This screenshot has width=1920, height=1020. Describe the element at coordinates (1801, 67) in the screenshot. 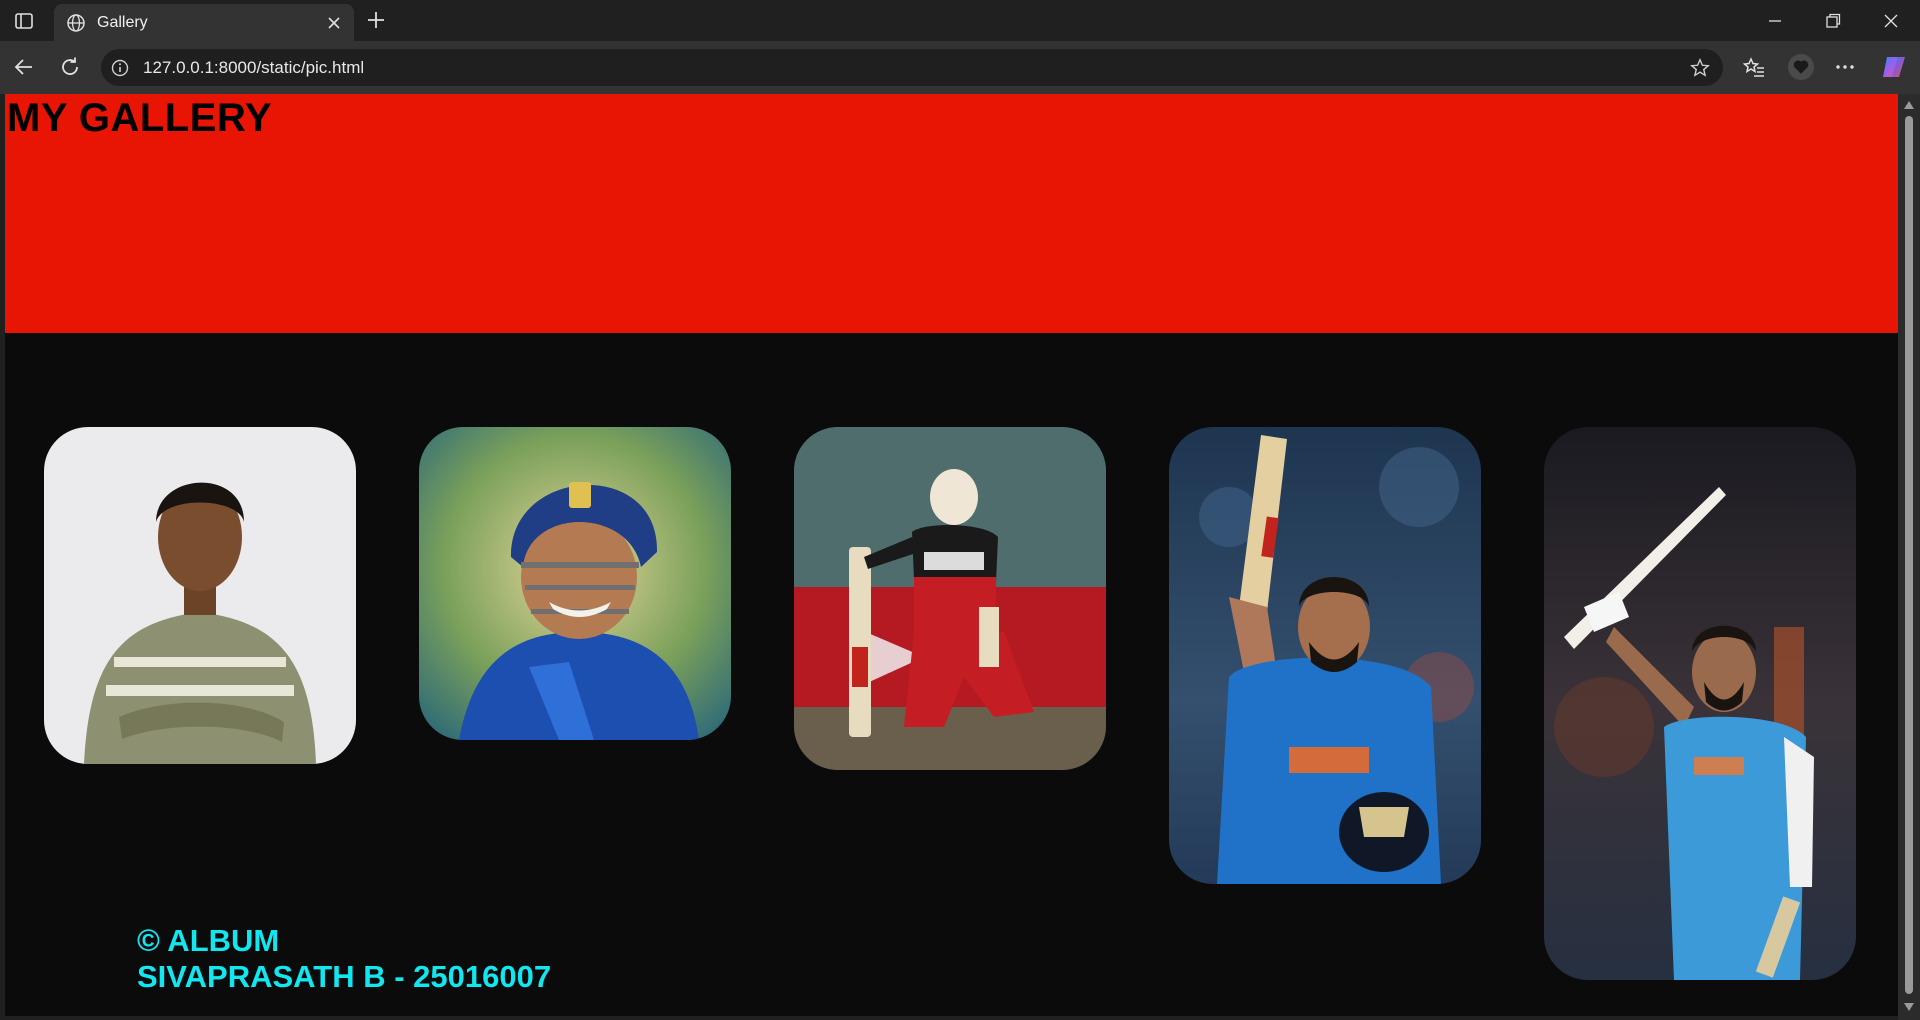

I see `heart-icon` at that location.